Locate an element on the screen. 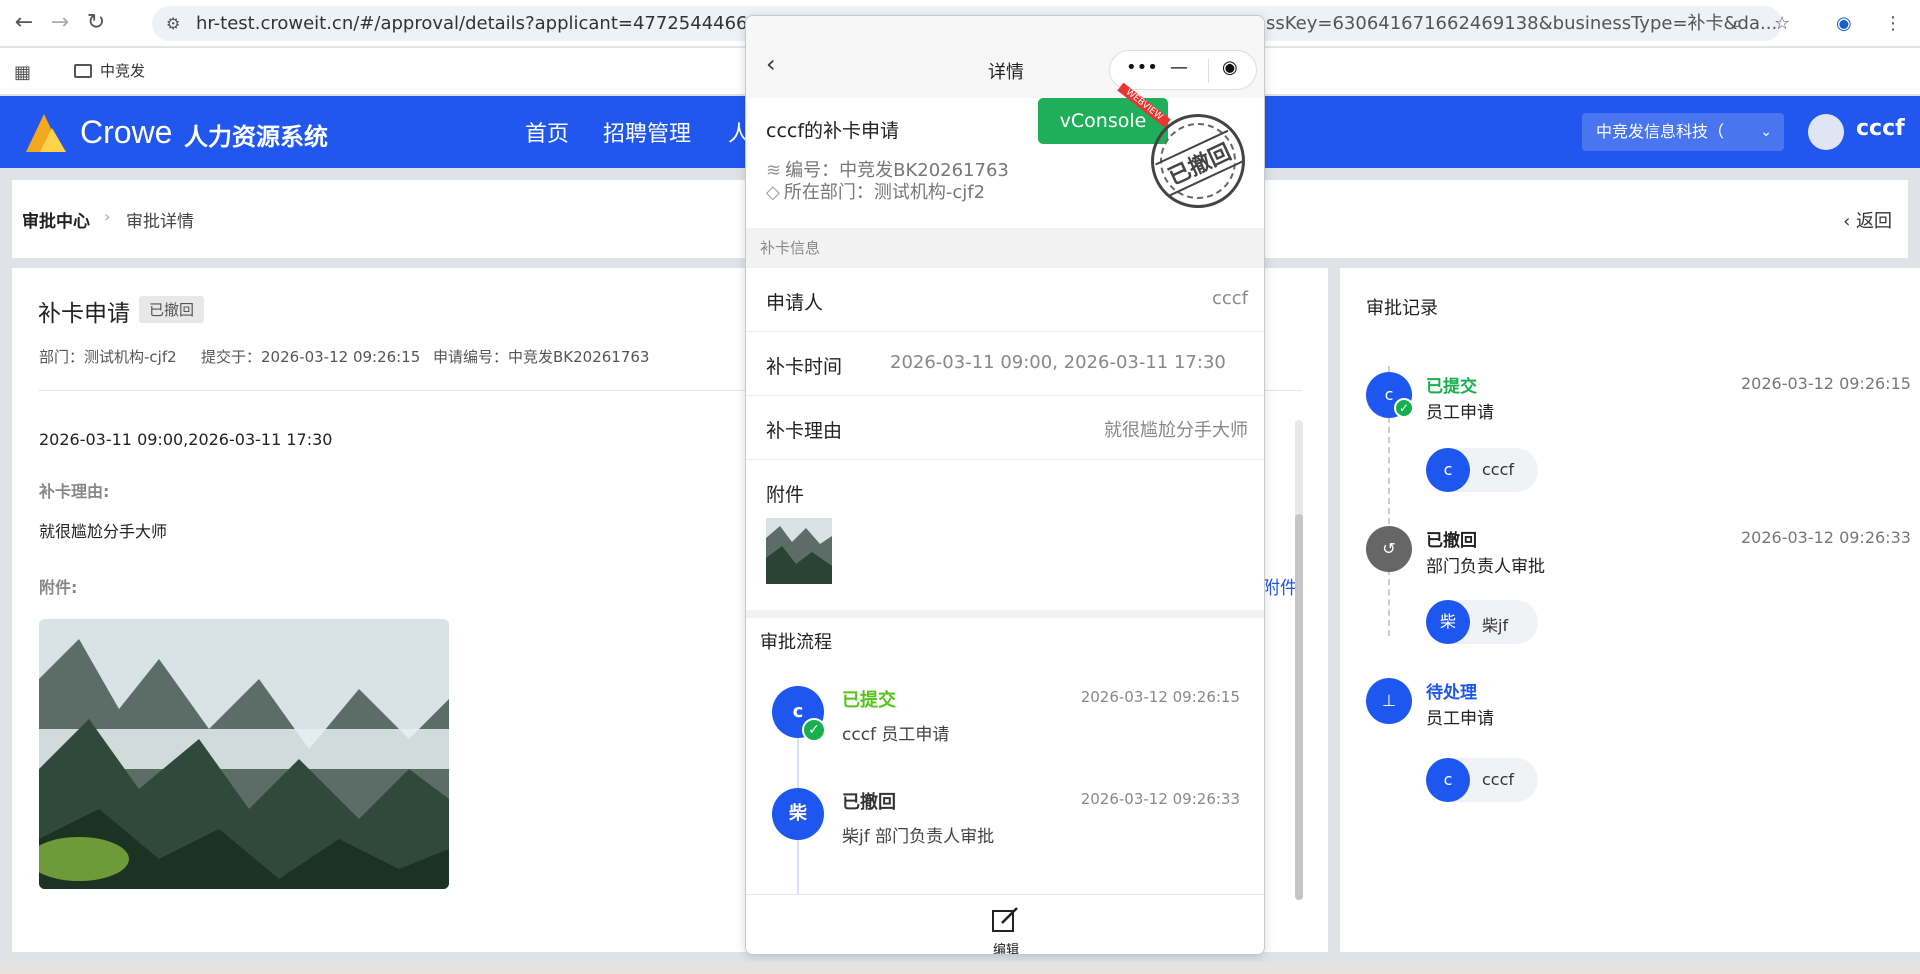 This screenshot has height=974, width=1920. apps-grid-icon: ▦ is located at coordinates (22, 72).